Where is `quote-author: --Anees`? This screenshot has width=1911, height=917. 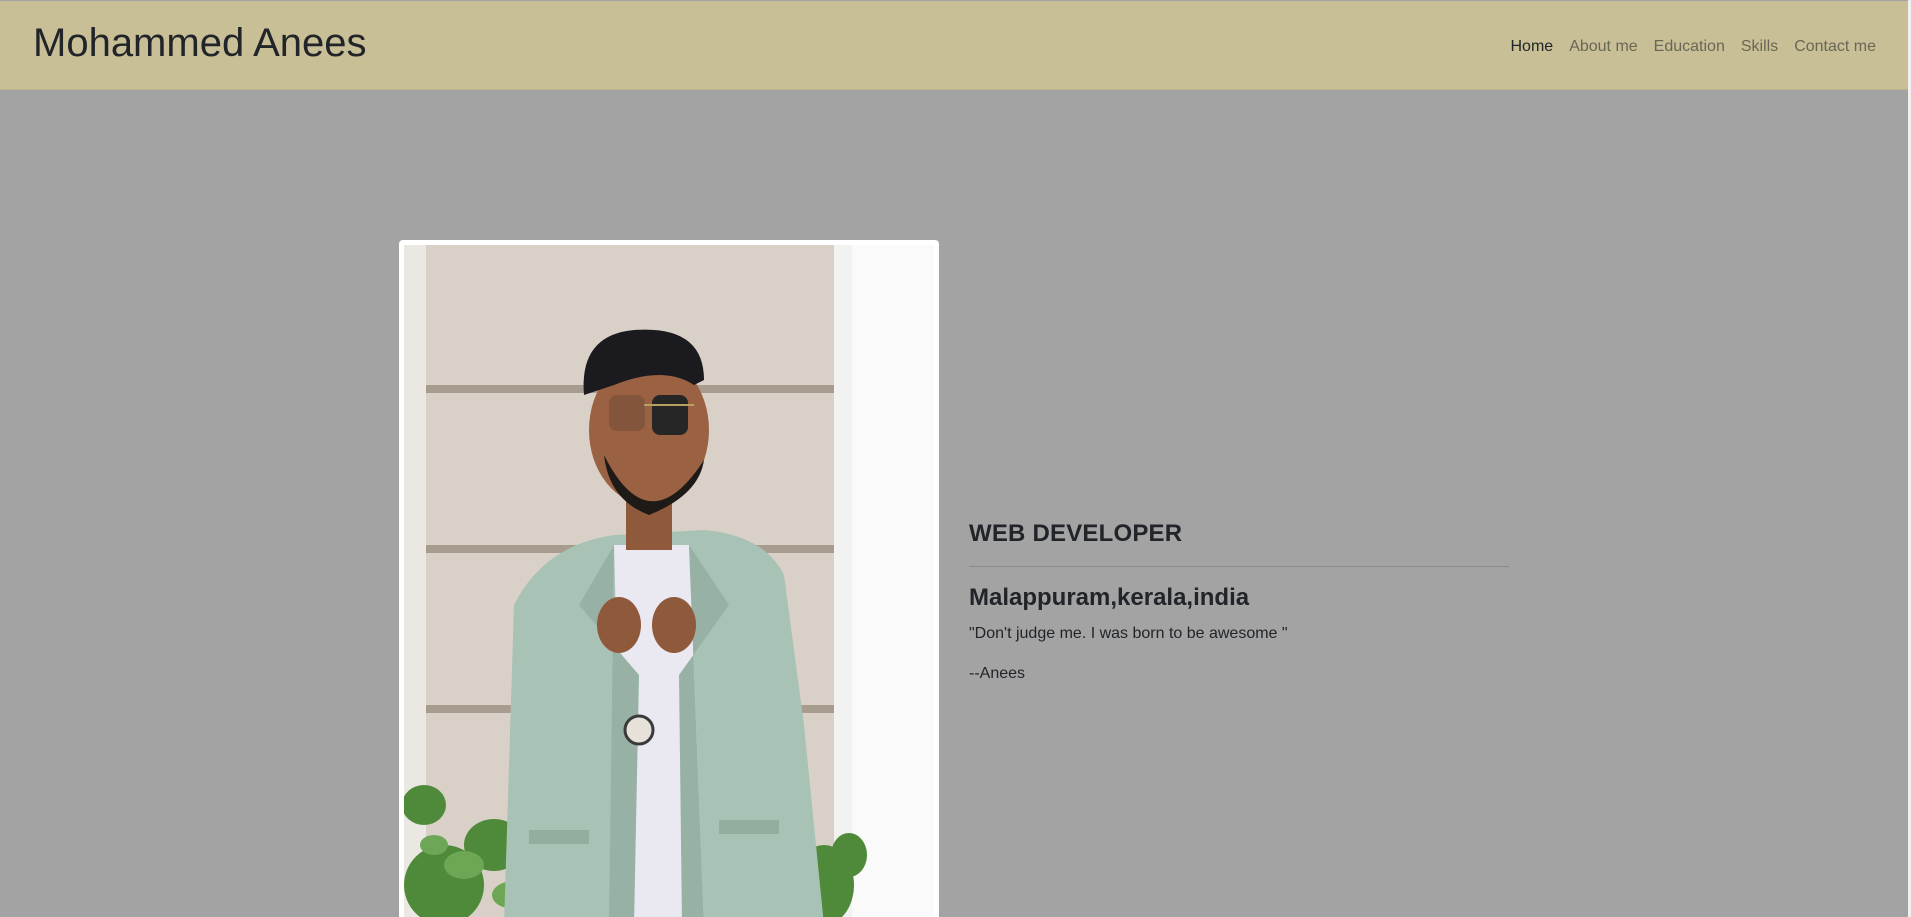
quote-author: --Anees is located at coordinates (997, 673).